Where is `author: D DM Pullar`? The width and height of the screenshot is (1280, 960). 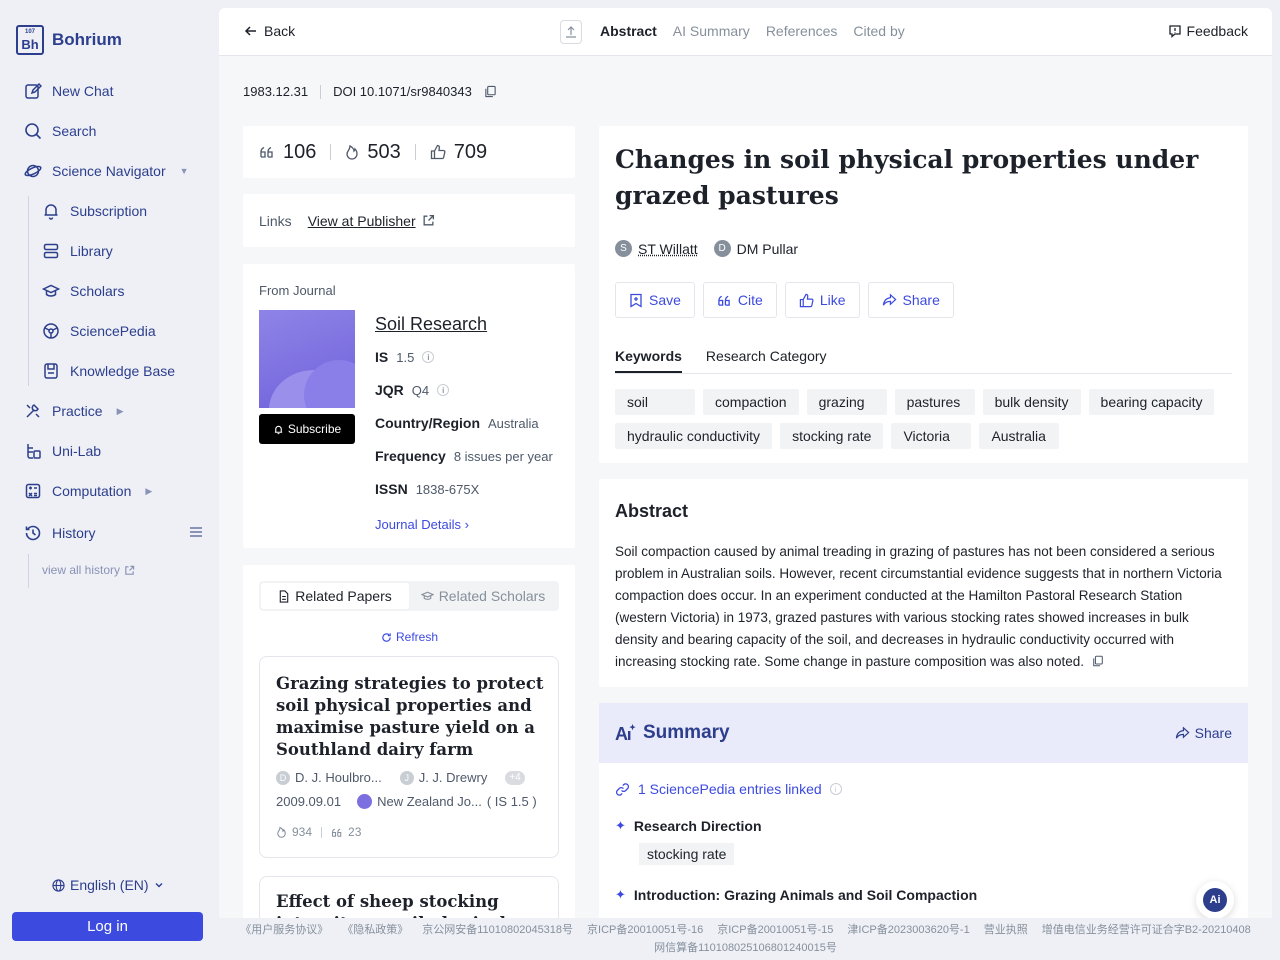 author: D DM Pullar is located at coordinates (755, 248).